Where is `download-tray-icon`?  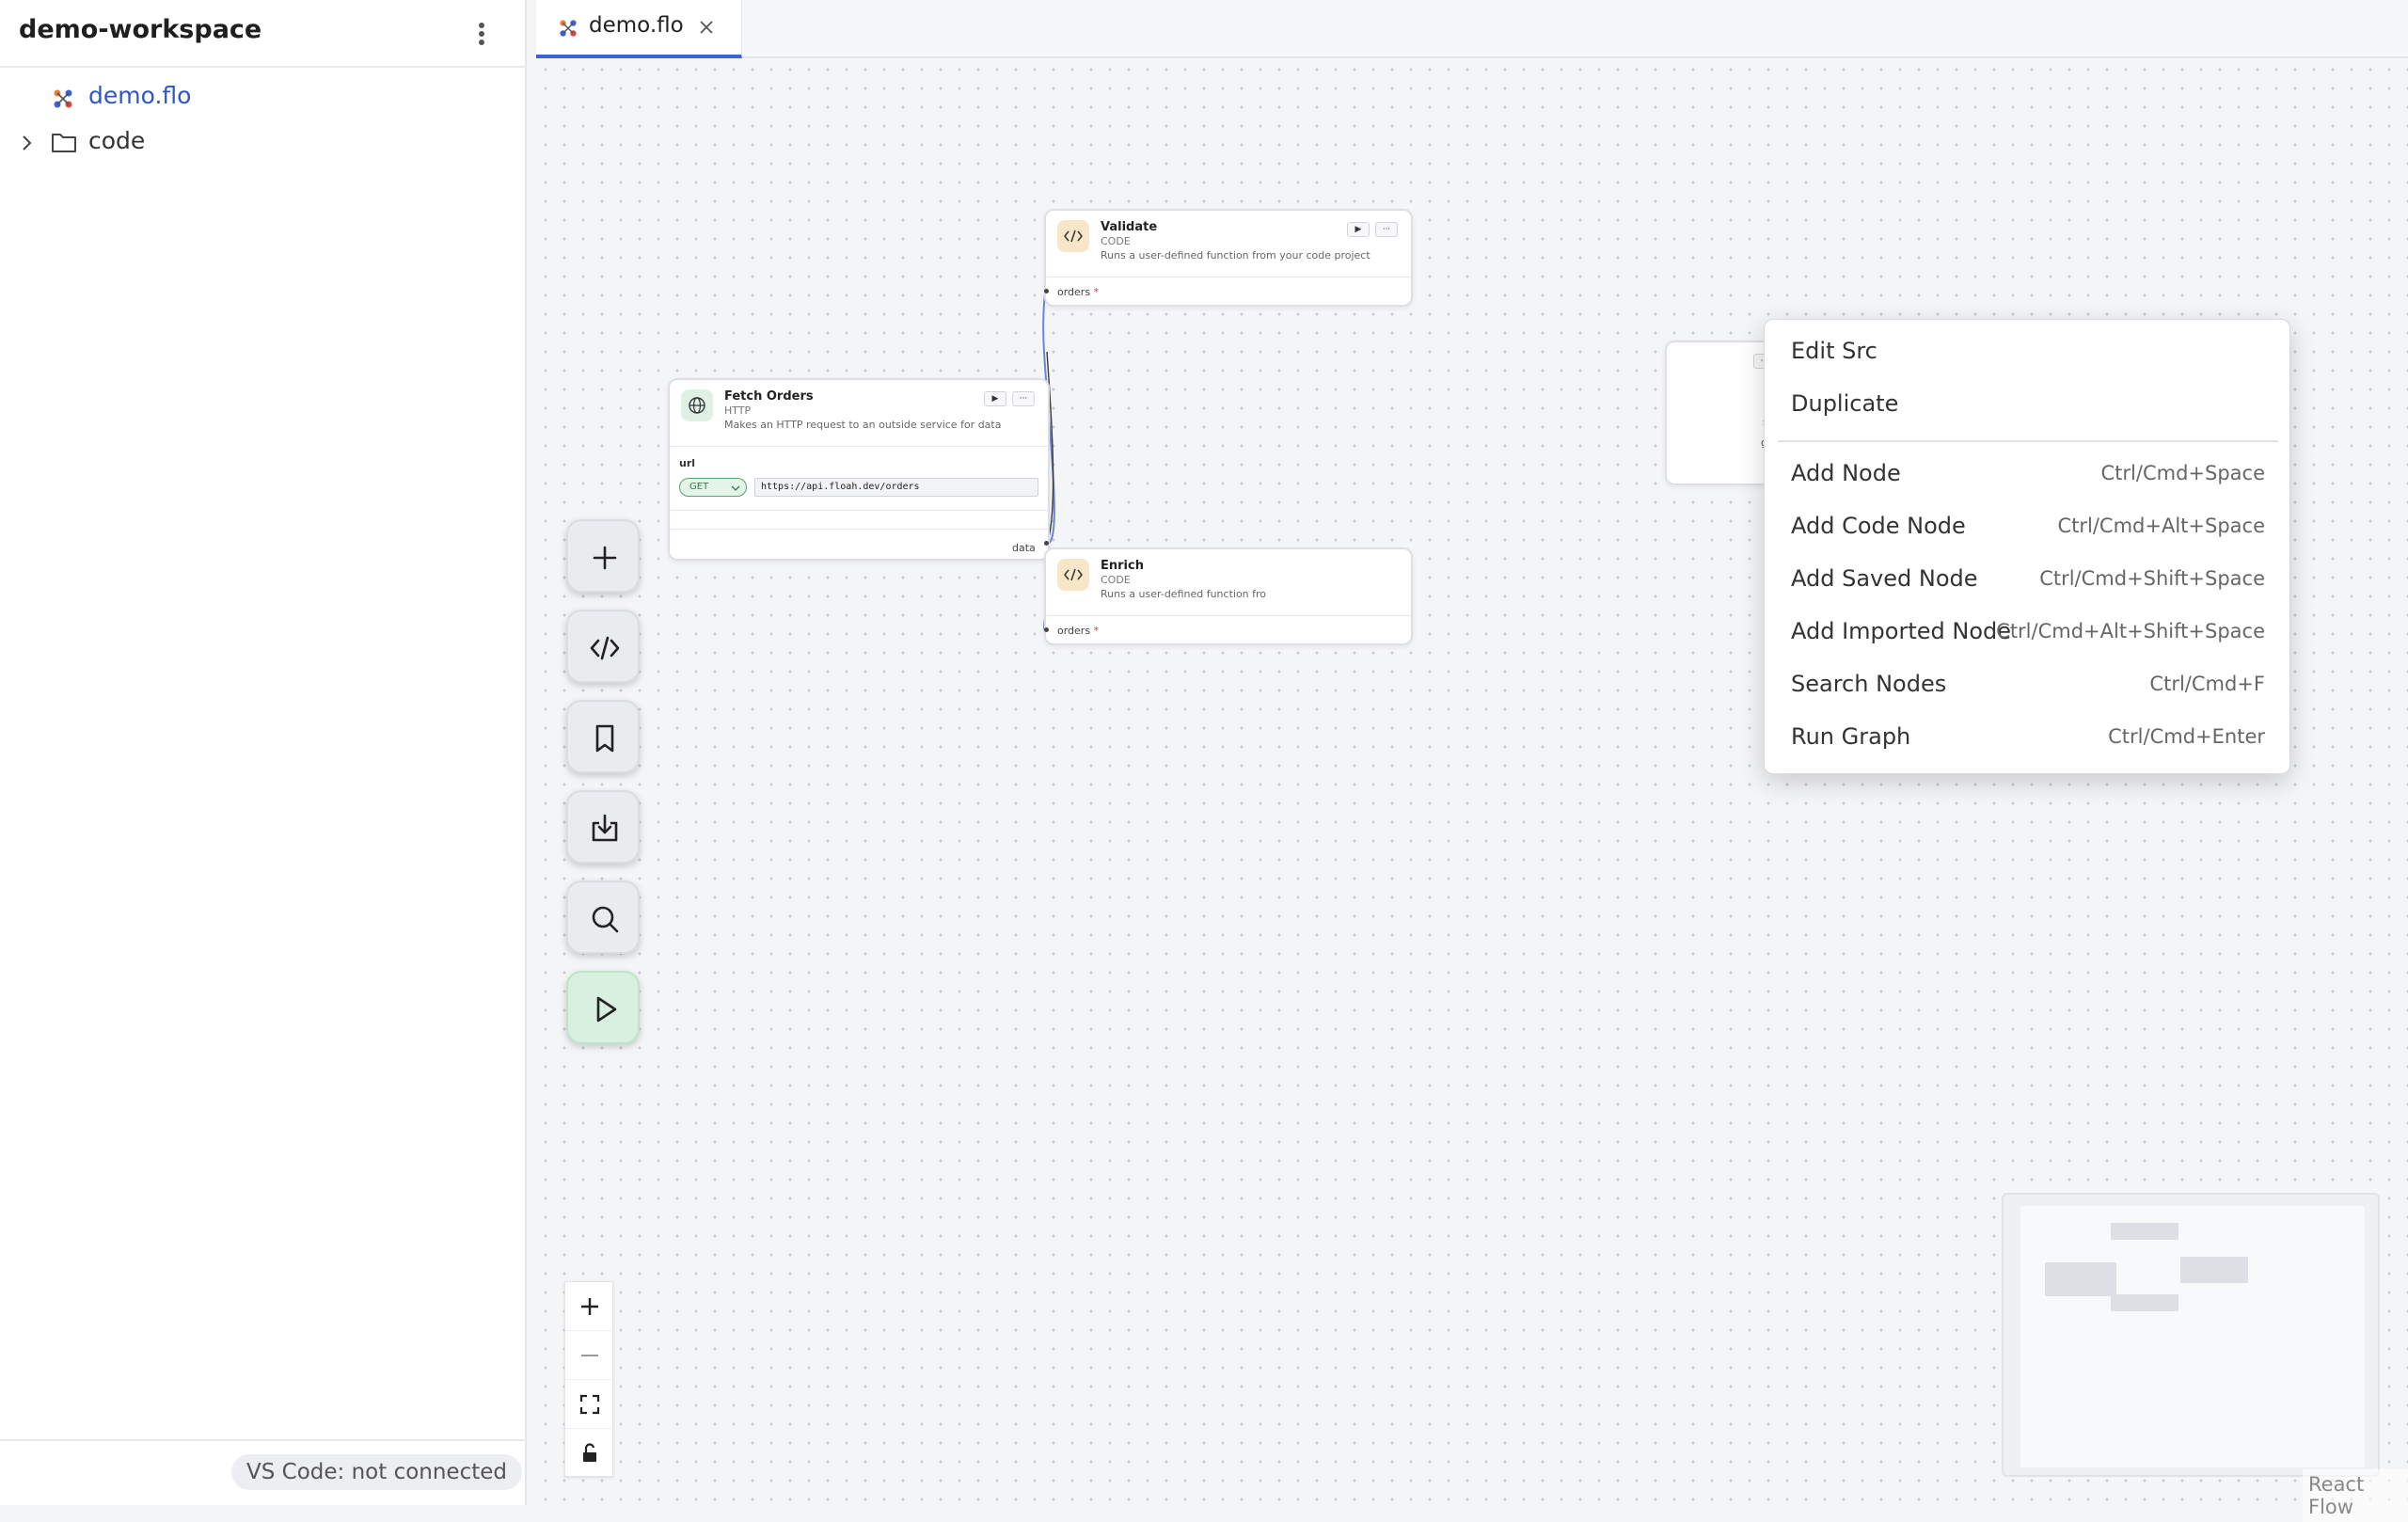
download-tray-icon is located at coordinates (605, 828).